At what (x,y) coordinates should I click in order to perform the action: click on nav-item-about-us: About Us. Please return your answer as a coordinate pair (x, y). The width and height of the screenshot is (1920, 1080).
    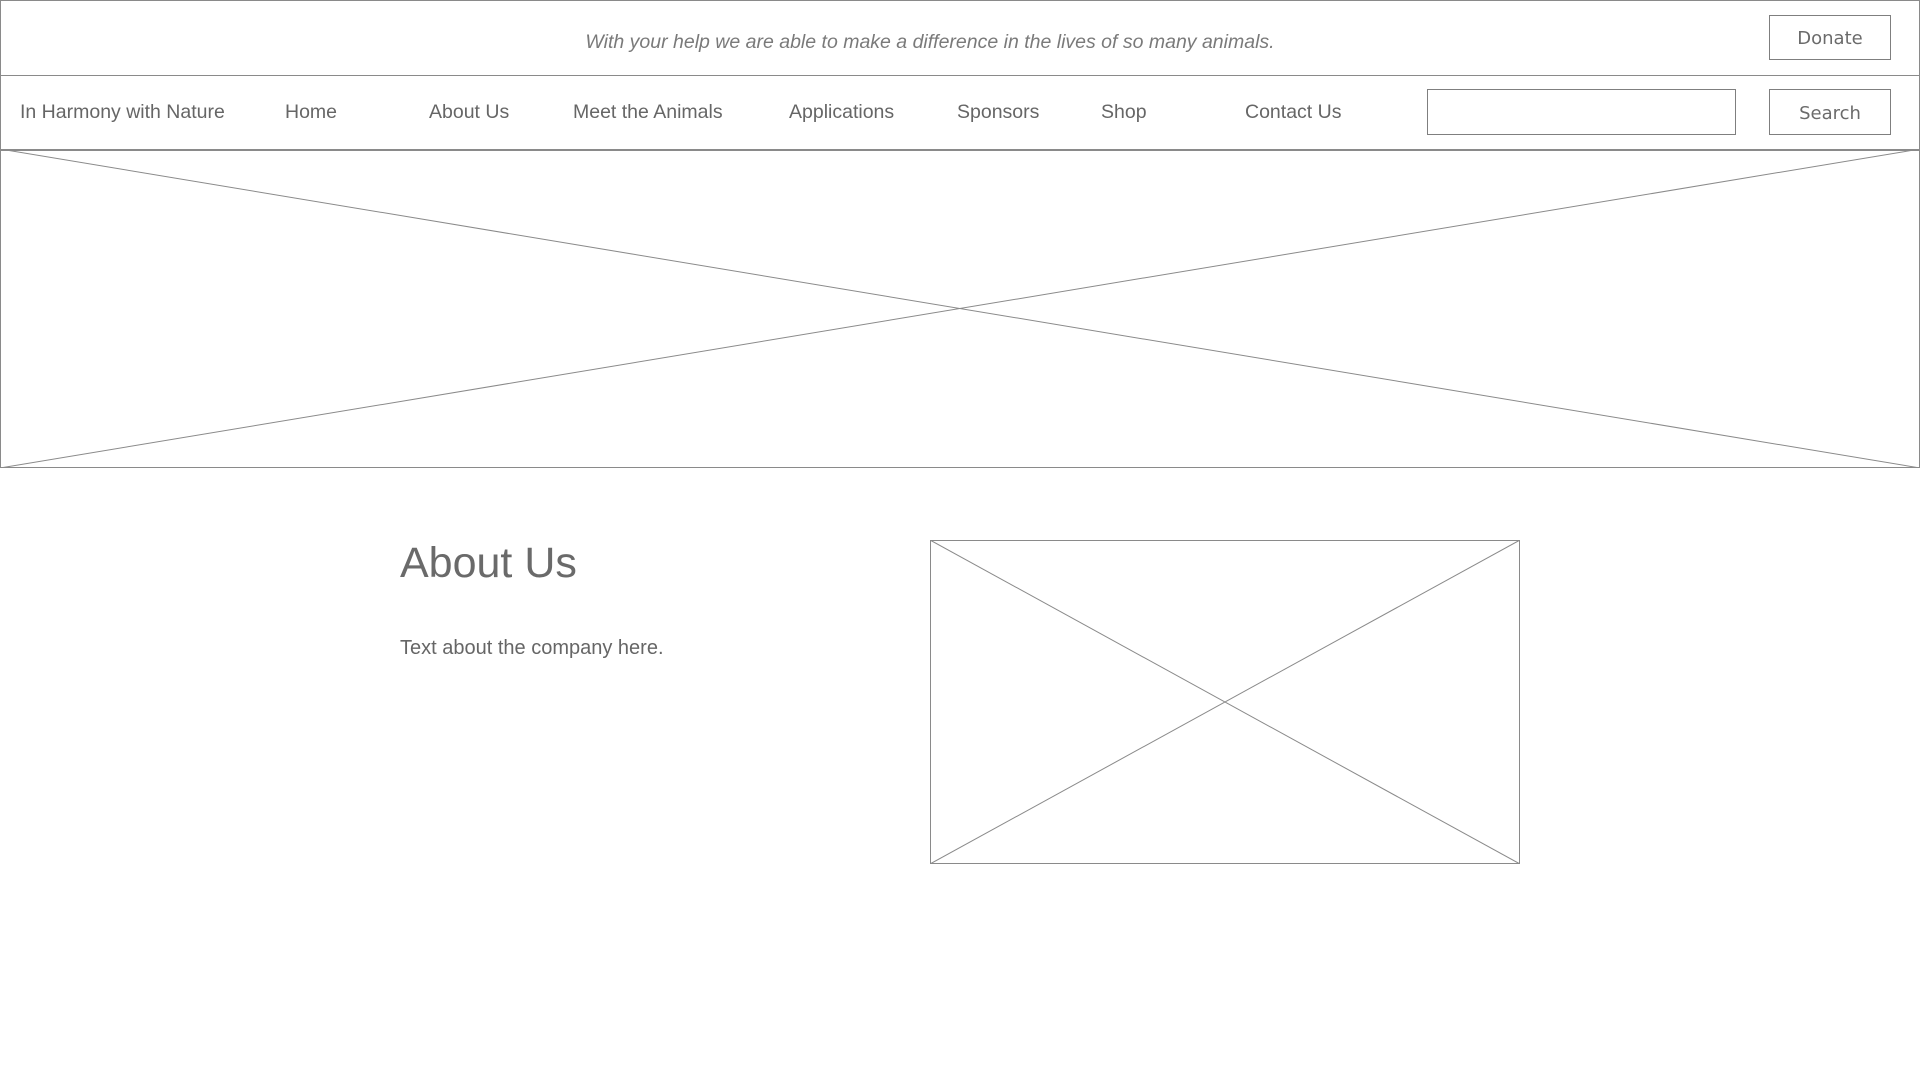
    Looking at the image, I should click on (469, 113).